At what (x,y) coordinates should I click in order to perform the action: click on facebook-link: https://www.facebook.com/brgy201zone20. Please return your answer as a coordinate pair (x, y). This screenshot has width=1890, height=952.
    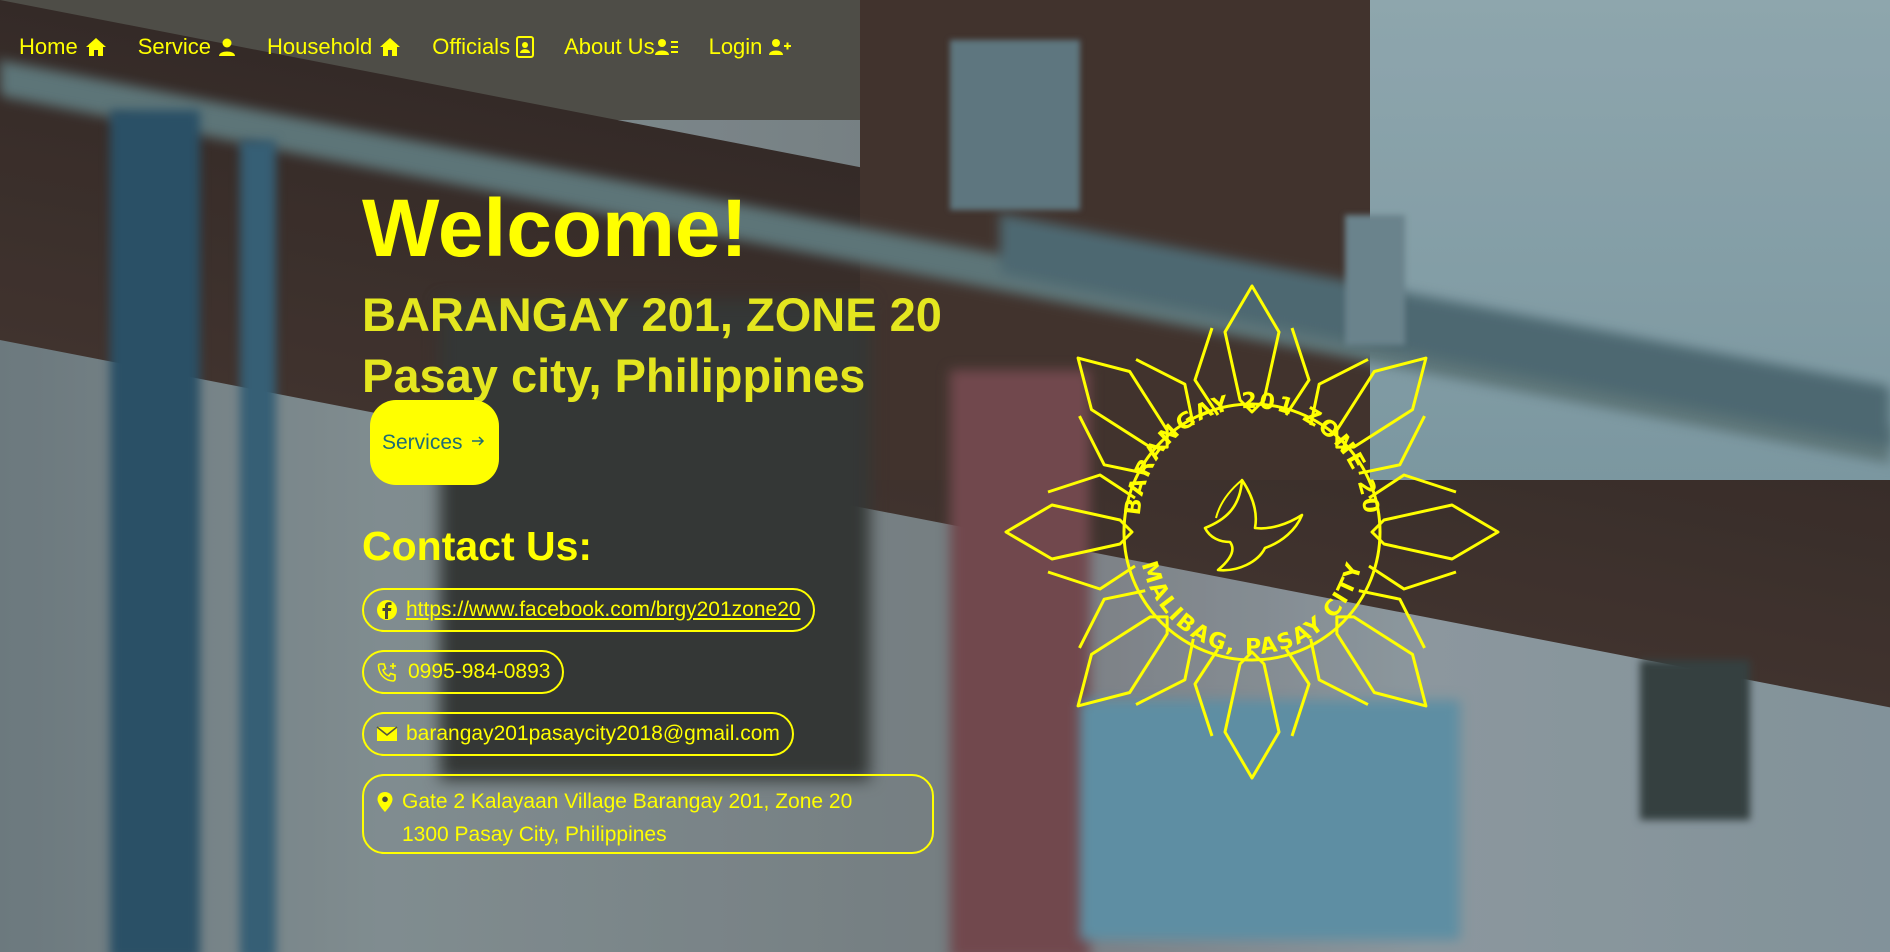
    Looking at the image, I should click on (603, 610).